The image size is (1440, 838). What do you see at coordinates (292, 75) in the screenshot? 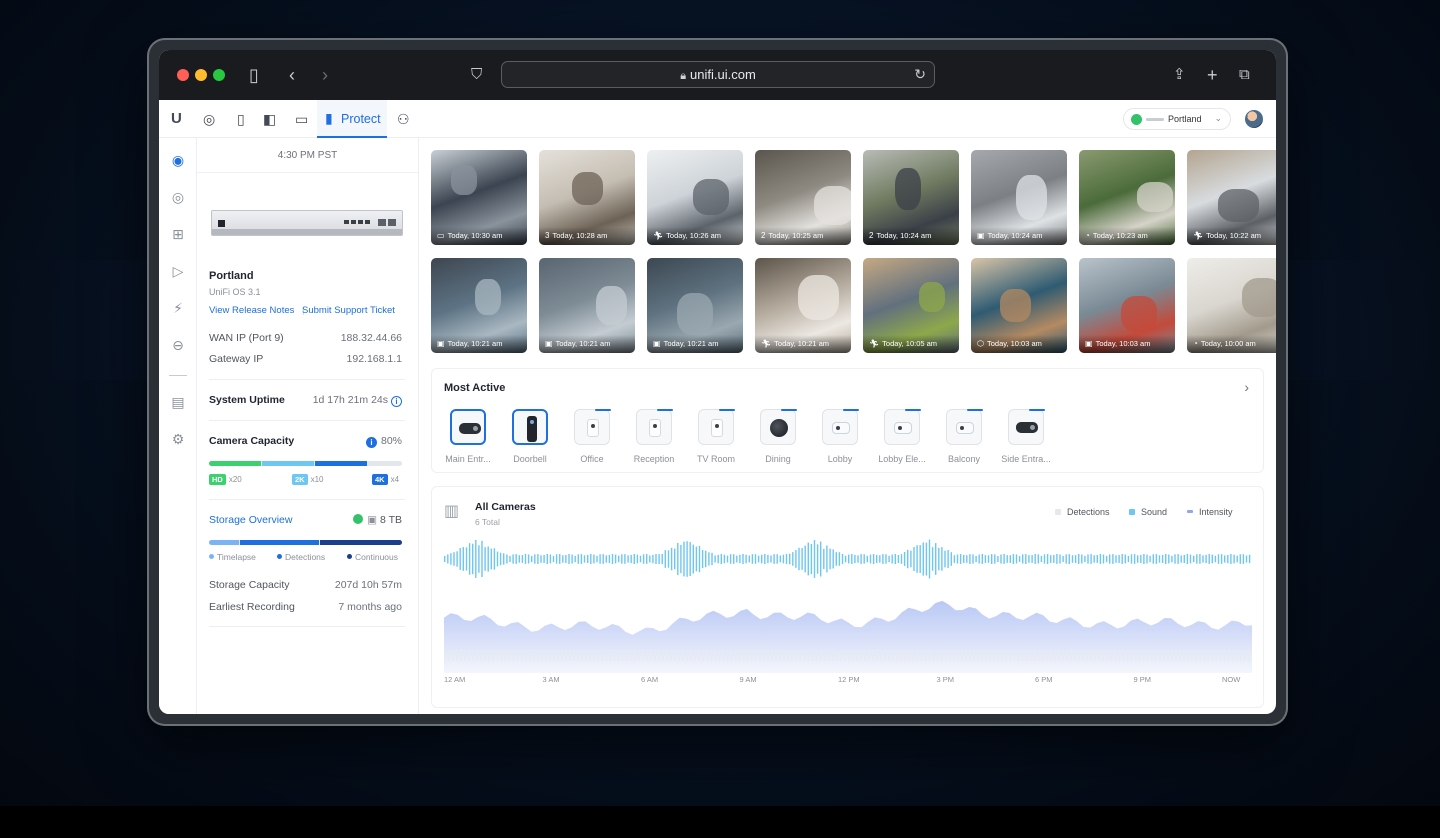
I see `back-icon: ‹` at bounding box center [292, 75].